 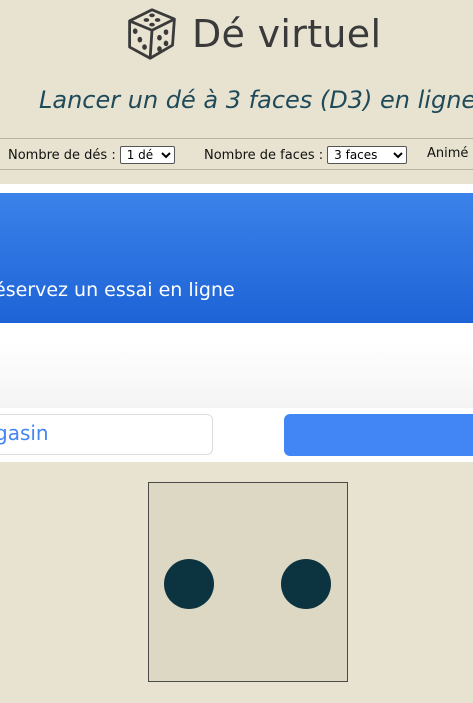 I want to click on site-header: Dé virtuel, so click(x=252, y=34).